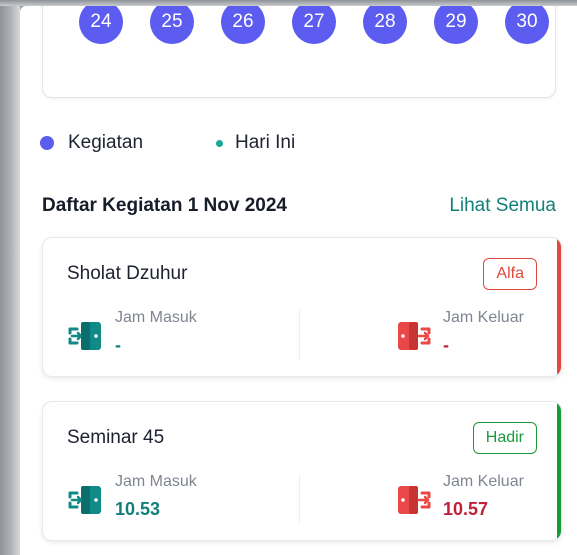 This screenshot has width=577, height=555. Describe the element at coordinates (116, 437) in the screenshot. I see `activity-name: Seminar 45` at that location.